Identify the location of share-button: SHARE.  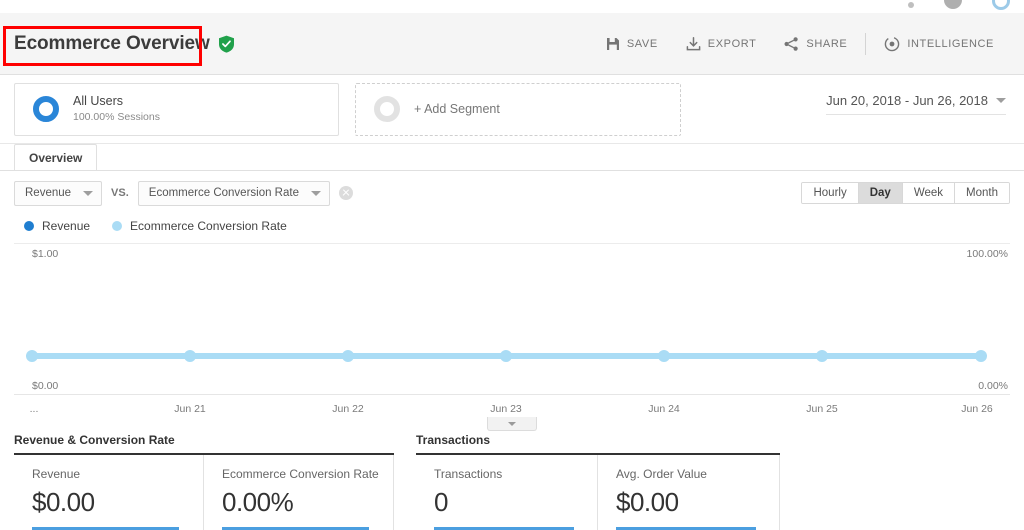
(815, 44).